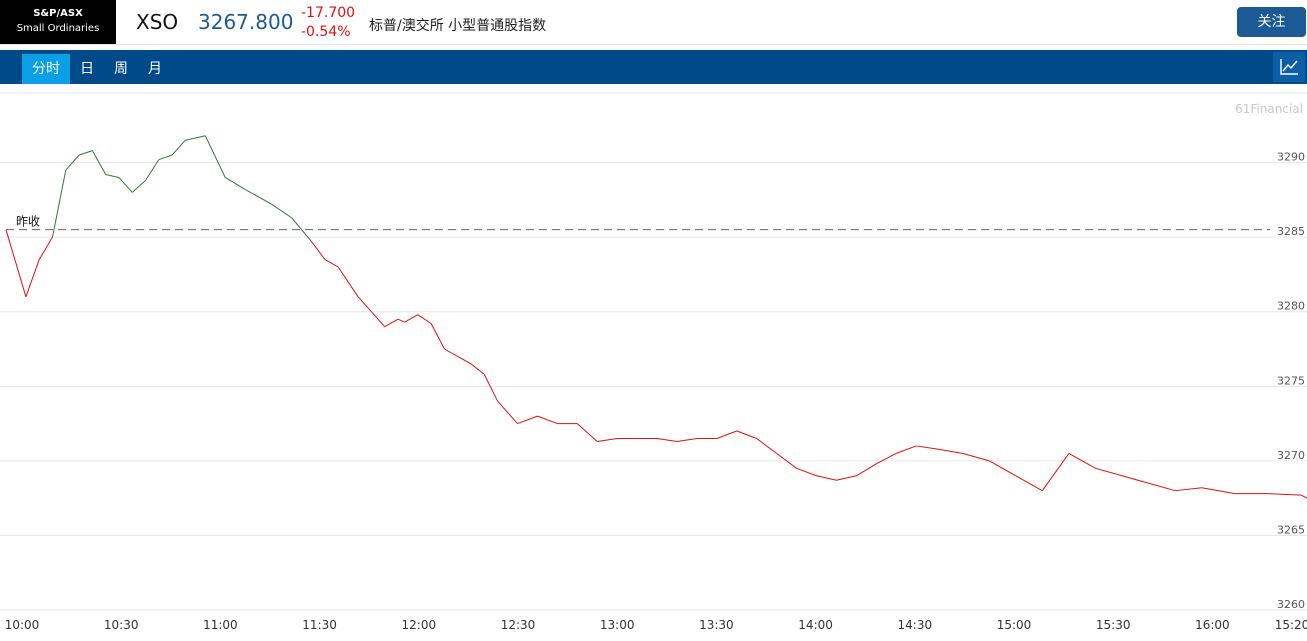  What do you see at coordinates (121, 625) in the screenshot?
I see `x-tick-label: 10:30` at bounding box center [121, 625].